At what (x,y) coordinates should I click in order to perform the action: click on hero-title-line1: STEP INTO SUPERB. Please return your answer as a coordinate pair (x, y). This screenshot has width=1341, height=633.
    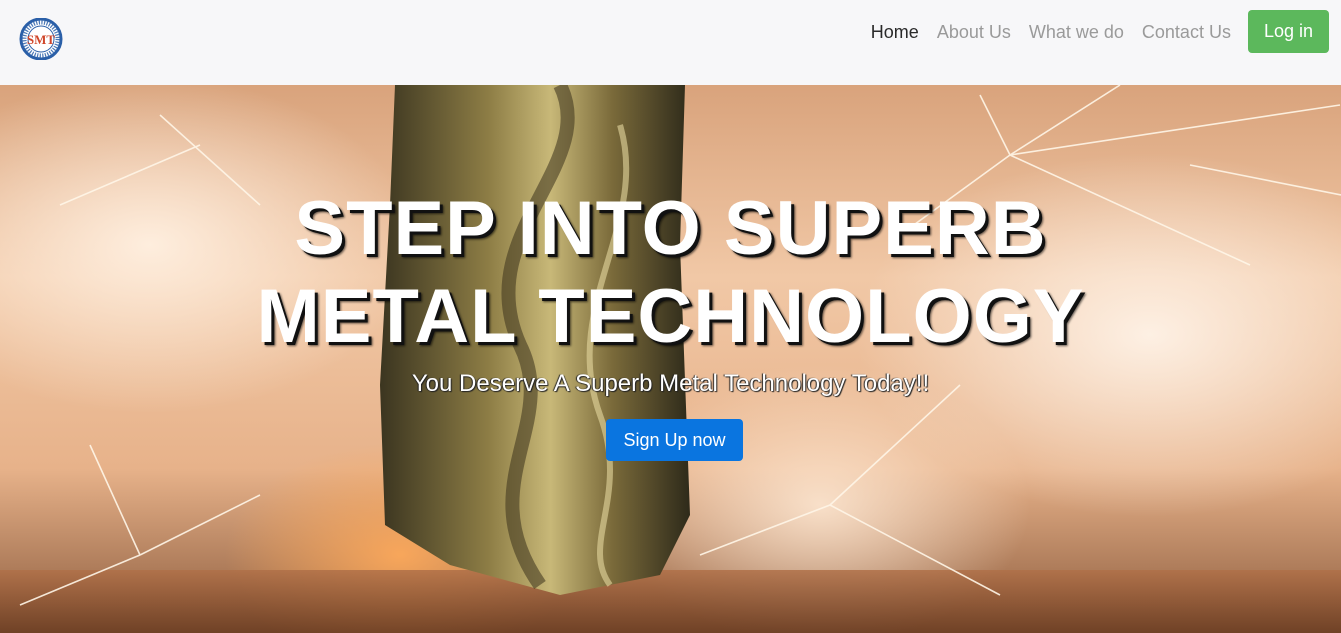
    Looking at the image, I should click on (670, 228).